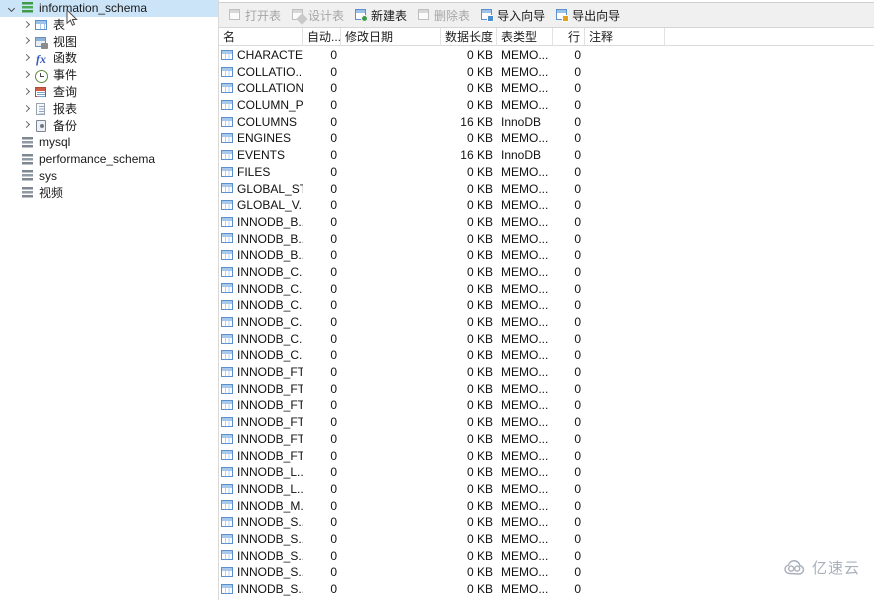 This screenshot has width=874, height=600. Describe the element at coordinates (109, 176) in the screenshot. I see `tree-item-10: sys` at that location.